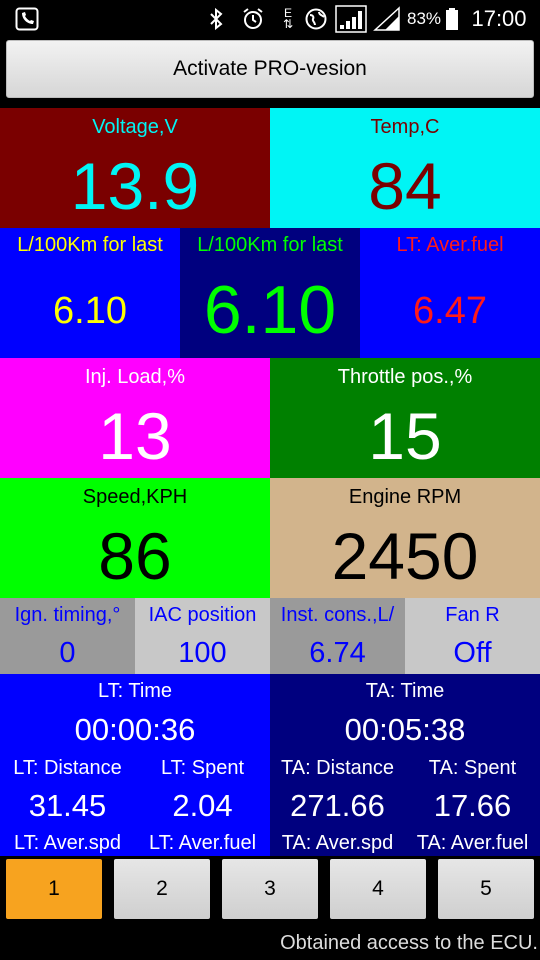 The width and height of the screenshot is (540, 960). What do you see at coordinates (387, 19) in the screenshot?
I see `signal2-icon` at bounding box center [387, 19].